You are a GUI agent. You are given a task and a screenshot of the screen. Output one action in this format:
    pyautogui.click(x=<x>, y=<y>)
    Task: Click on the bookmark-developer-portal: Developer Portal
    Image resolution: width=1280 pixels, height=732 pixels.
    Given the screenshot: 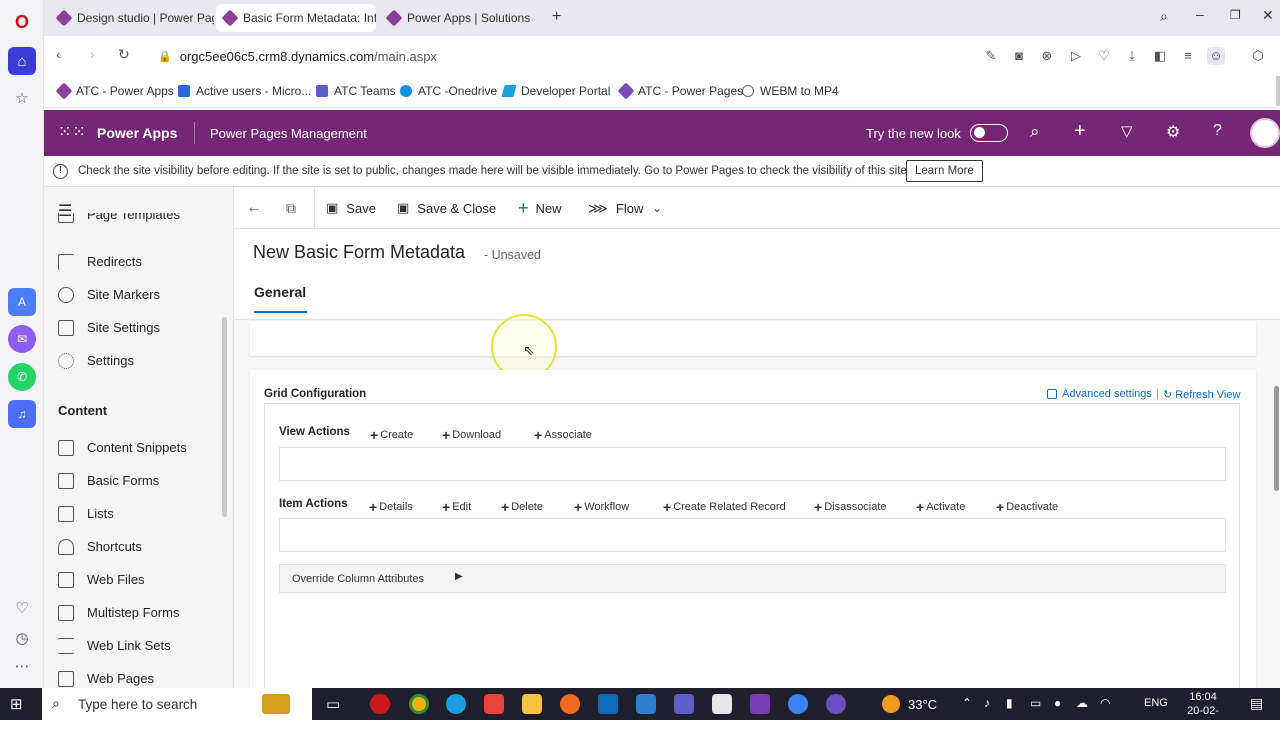 What is the action you would take?
    pyautogui.click(x=555, y=91)
    